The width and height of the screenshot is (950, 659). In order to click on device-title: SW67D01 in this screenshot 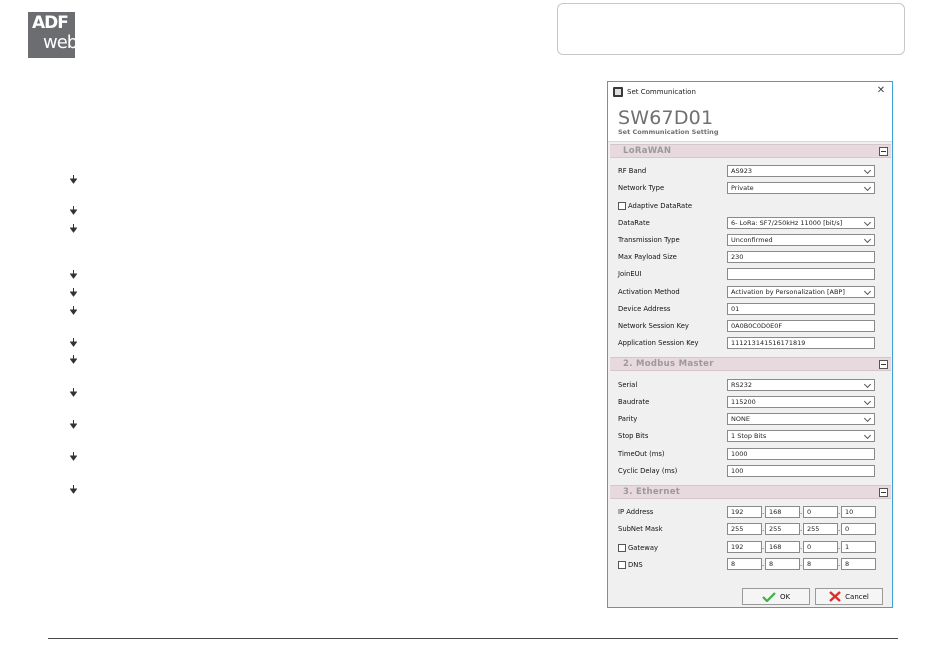, I will do `click(666, 118)`.